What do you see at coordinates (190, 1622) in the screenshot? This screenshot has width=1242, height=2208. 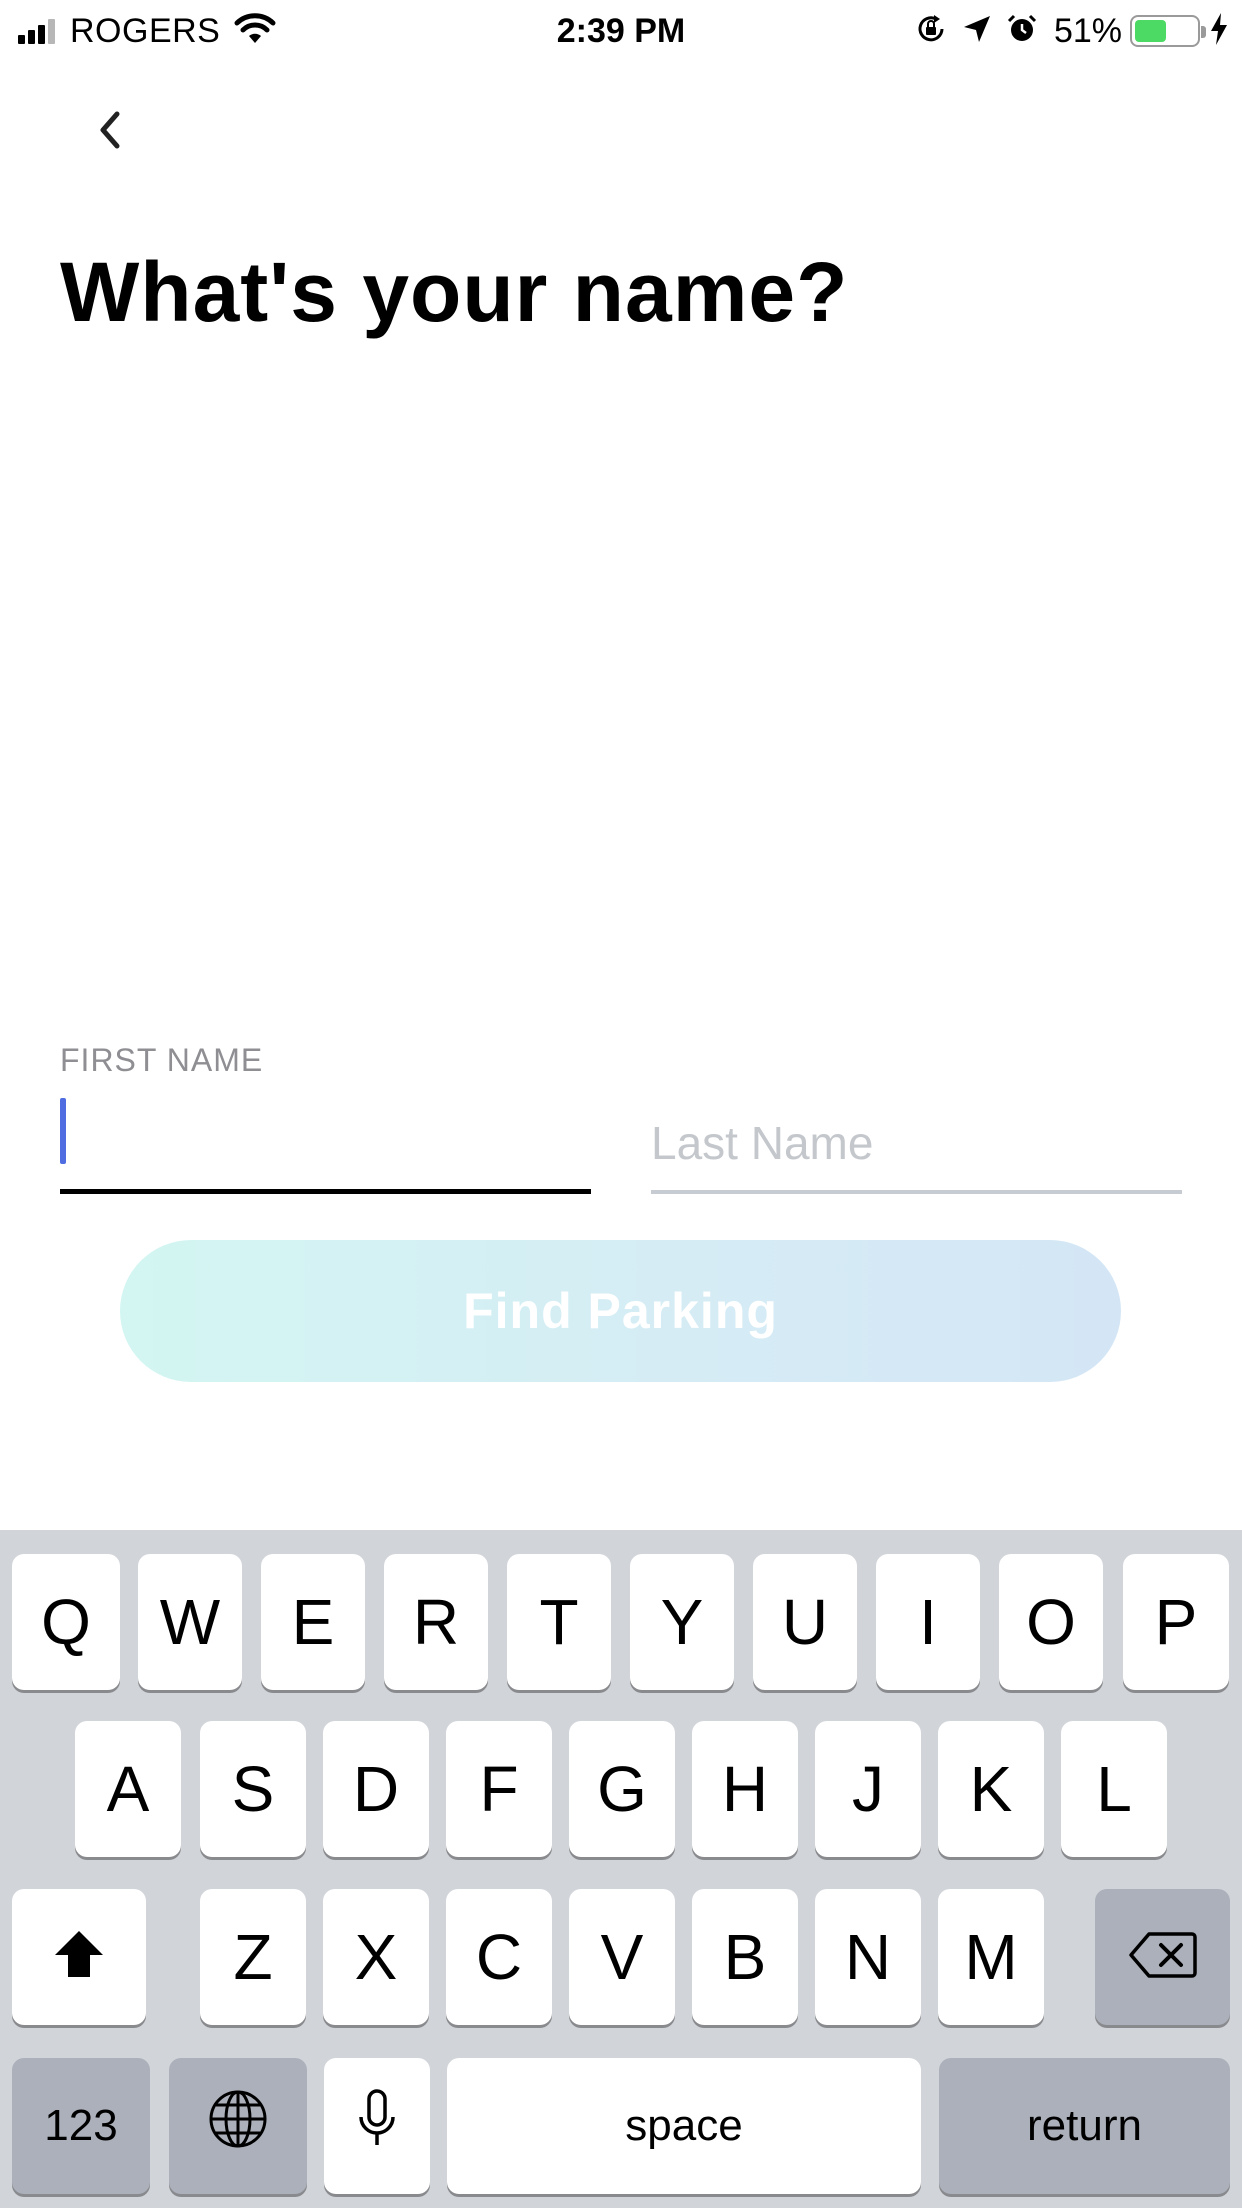 I see `key-w: W` at bounding box center [190, 1622].